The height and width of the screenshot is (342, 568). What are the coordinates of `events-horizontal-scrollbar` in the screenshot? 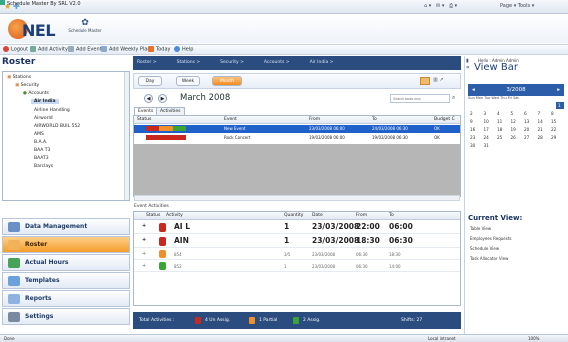 It's located at (297, 198).